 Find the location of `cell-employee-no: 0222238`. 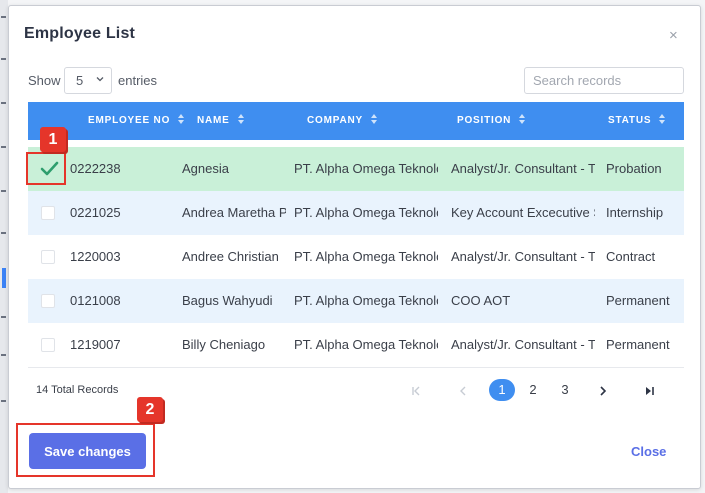

cell-employee-no: 0222238 is located at coordinates (95, 168).